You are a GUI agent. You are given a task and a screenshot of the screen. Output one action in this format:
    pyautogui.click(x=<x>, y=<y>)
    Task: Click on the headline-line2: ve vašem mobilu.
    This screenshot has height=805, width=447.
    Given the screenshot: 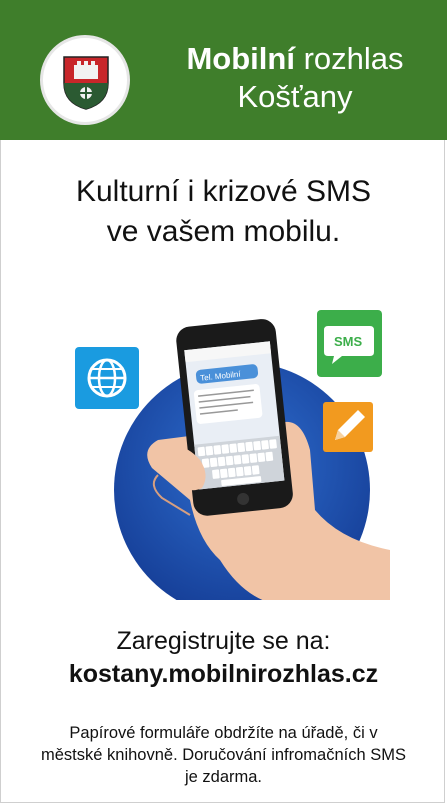 What is the action you would take?
    pyautogui.click(x=223, y=231)
    